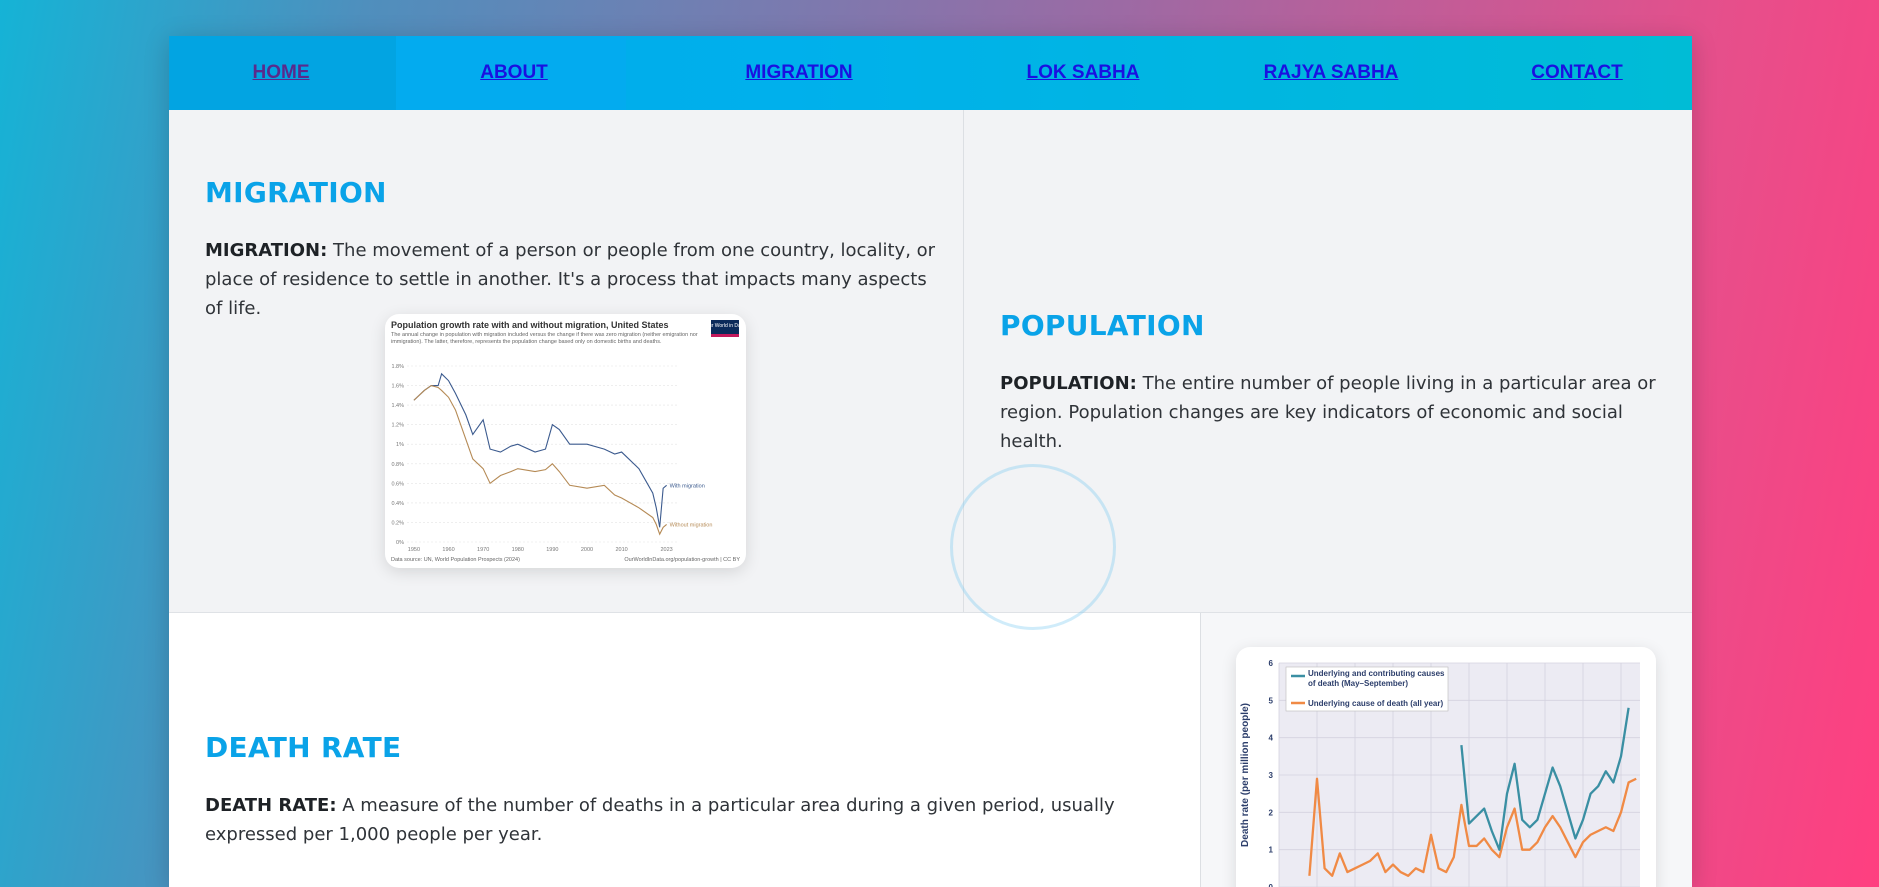 The height and width of the screenshot is (887, 1879). I want to click on chart1-ytick: 0%, so click(400, 543).